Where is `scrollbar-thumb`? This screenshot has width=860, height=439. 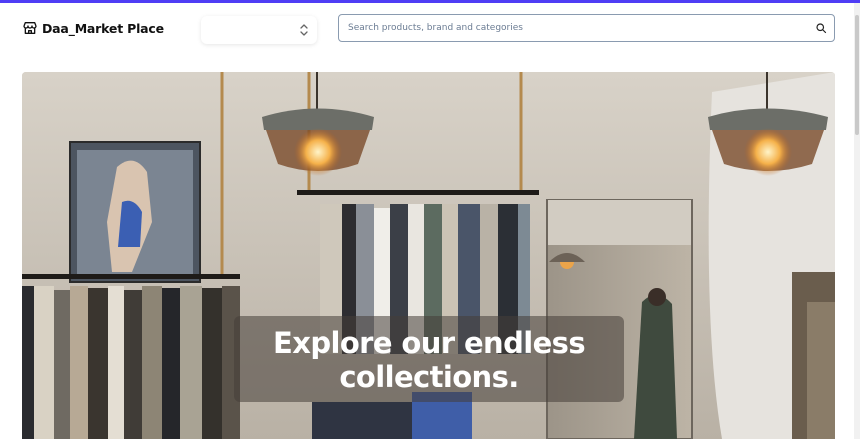 scrollbar-thumb is located at coordinates (857, 75).